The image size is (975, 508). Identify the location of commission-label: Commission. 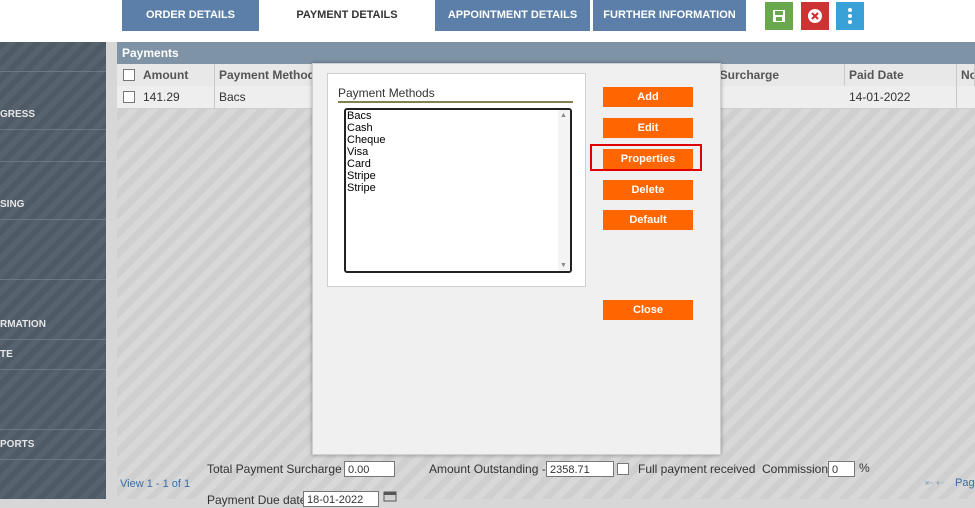
(795, 469).